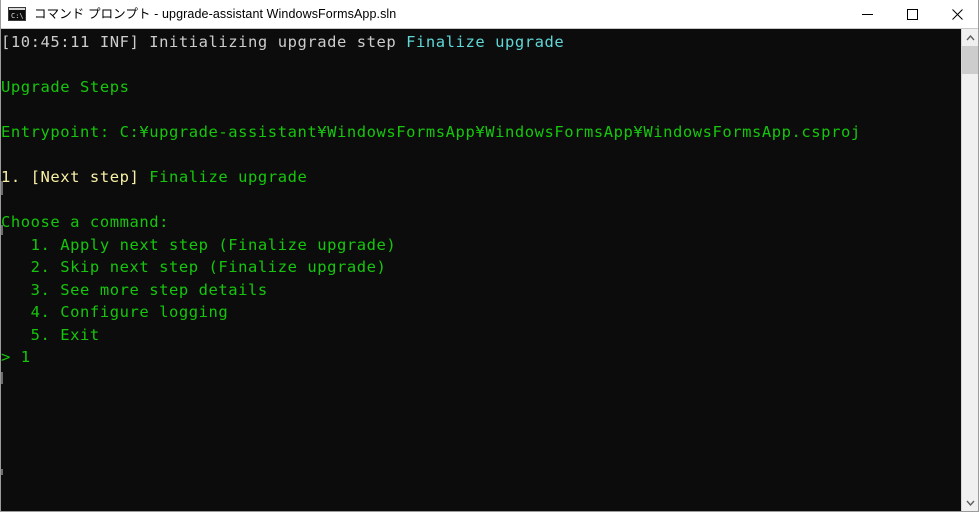  I want to click on terminal-line-command-5: 5. Exit, so click(431, 335).